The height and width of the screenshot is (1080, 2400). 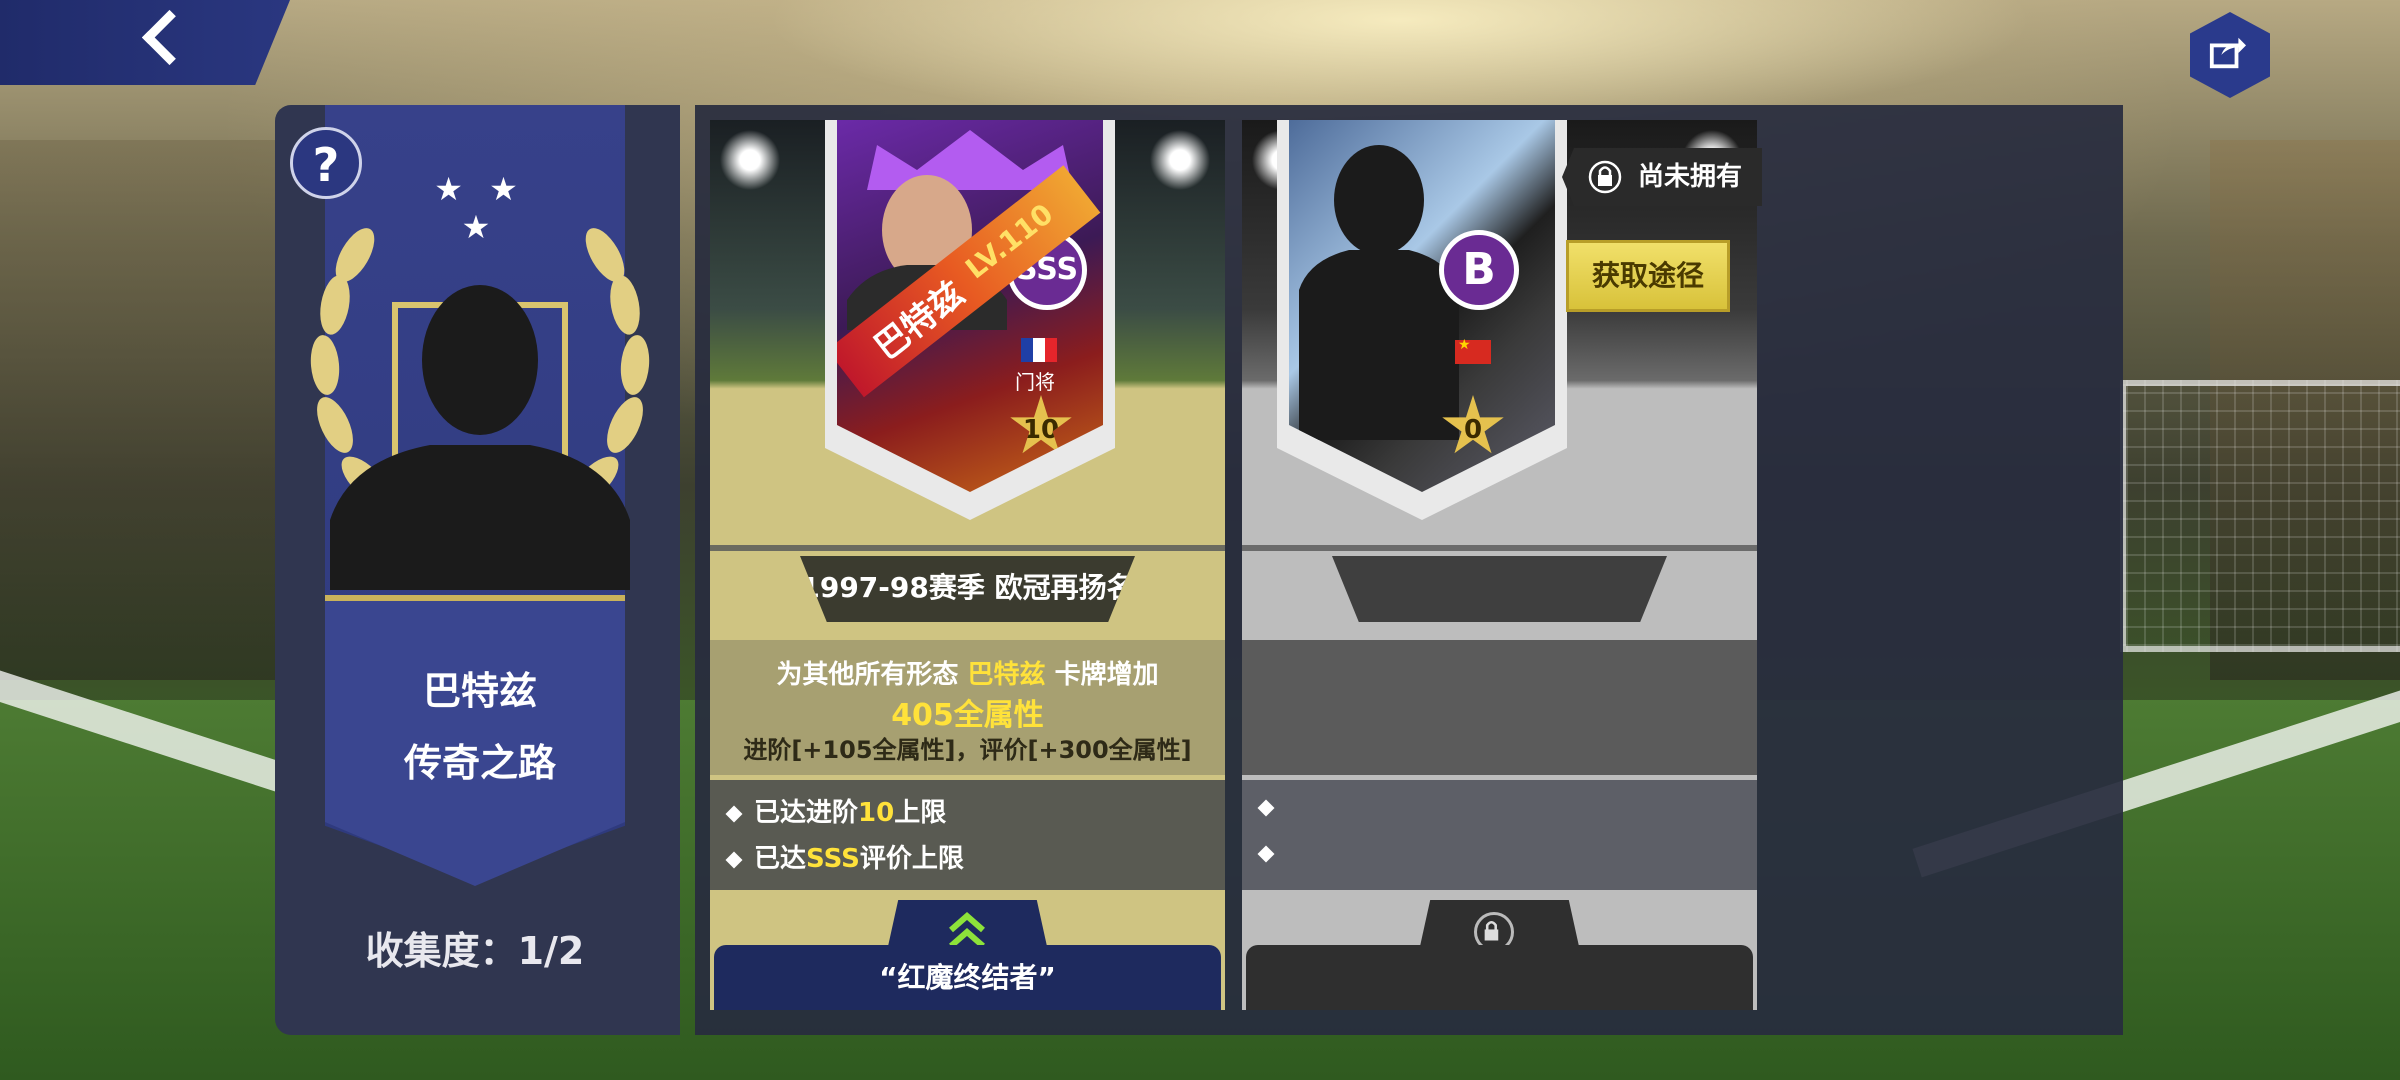 What do you see at coordinates (835, 810) in the screenshot?
I see `condition-advance: 已达进阶10上限` at bounding box center [835, 810].